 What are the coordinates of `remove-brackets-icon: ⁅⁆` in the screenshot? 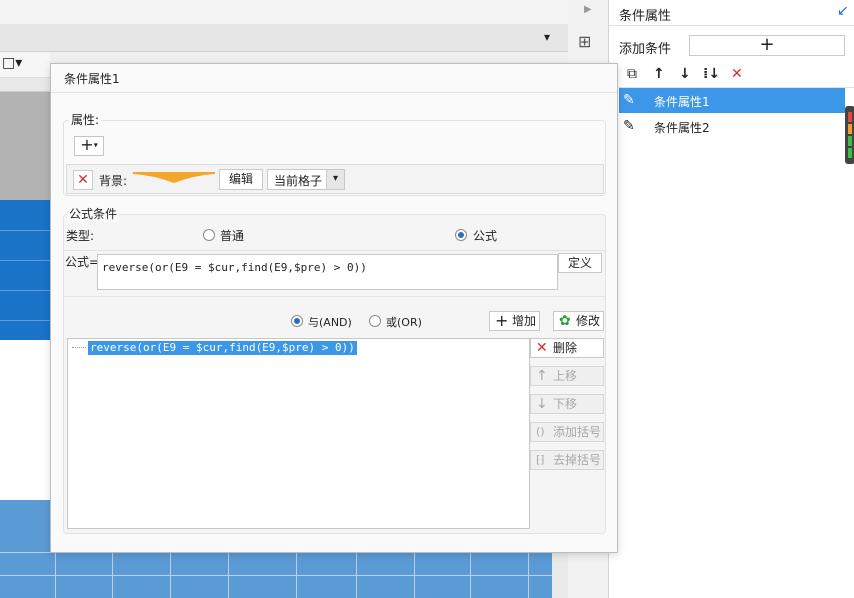 It's located at (540, 459).